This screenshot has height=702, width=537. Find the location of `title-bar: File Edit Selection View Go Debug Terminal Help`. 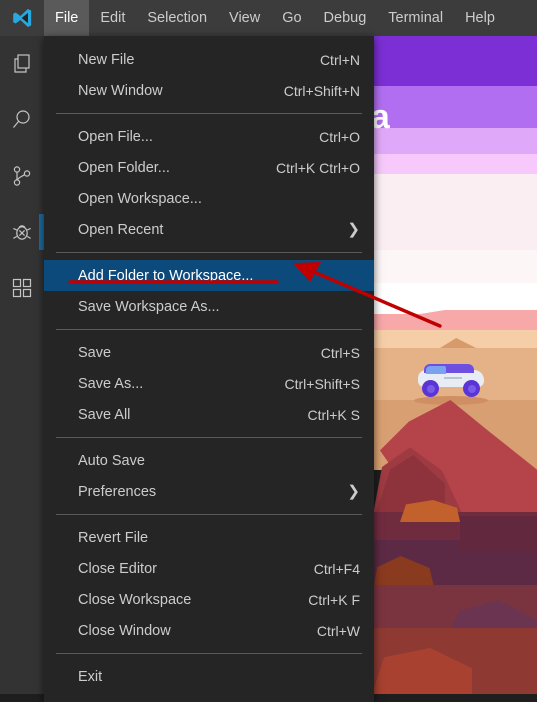

title-bar: File Edit Selection View Go Debug Terminal Help is located at coordinates (268, 18).